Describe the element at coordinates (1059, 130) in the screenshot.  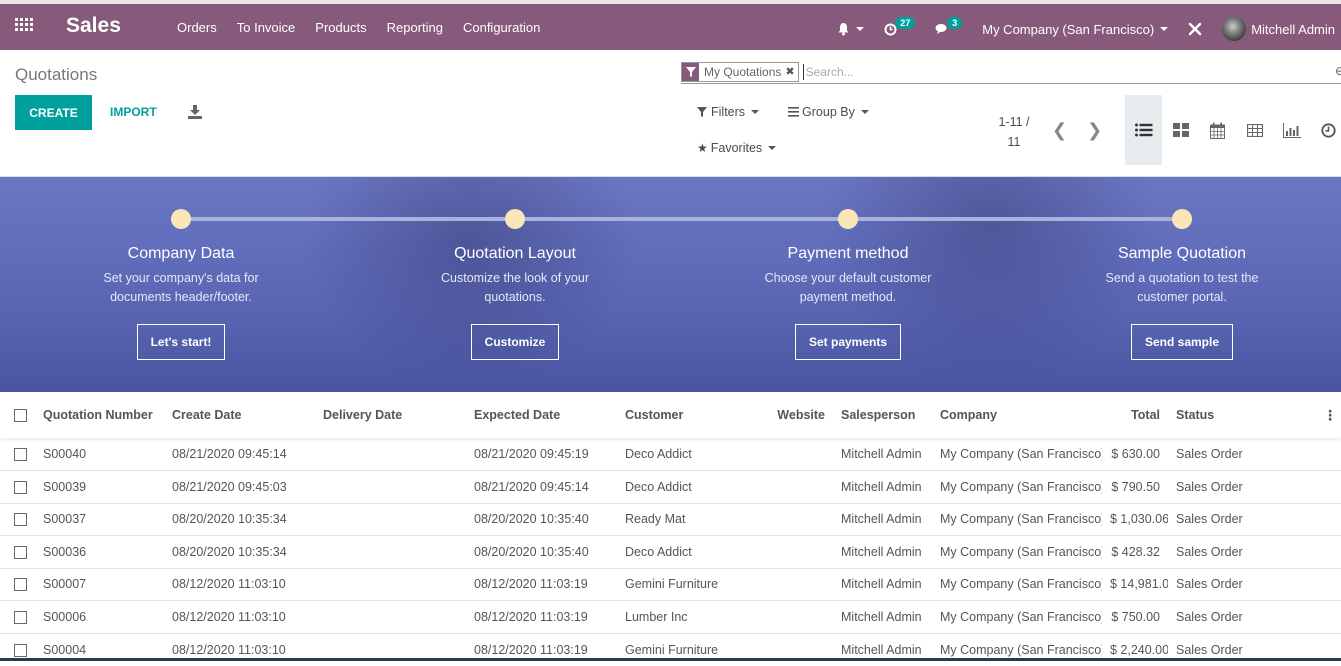
I see `previous-page-icon: ❮` at that location.